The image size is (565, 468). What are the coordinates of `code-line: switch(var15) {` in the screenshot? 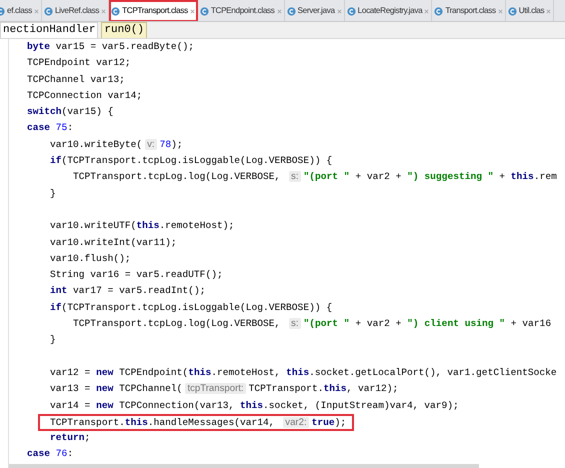 It's located at (70, 112).